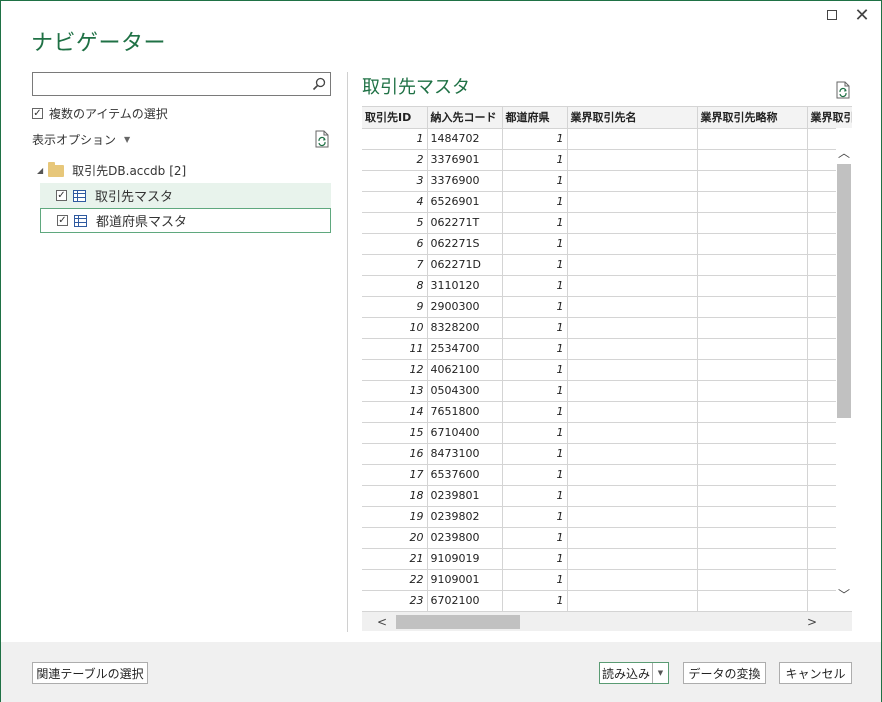 The height and width of the screenshot is (702, 882). What do you see at coordinates (395, 223) in the screenshot?
I see `cell-id: 5` at bounding box center [395, 223].